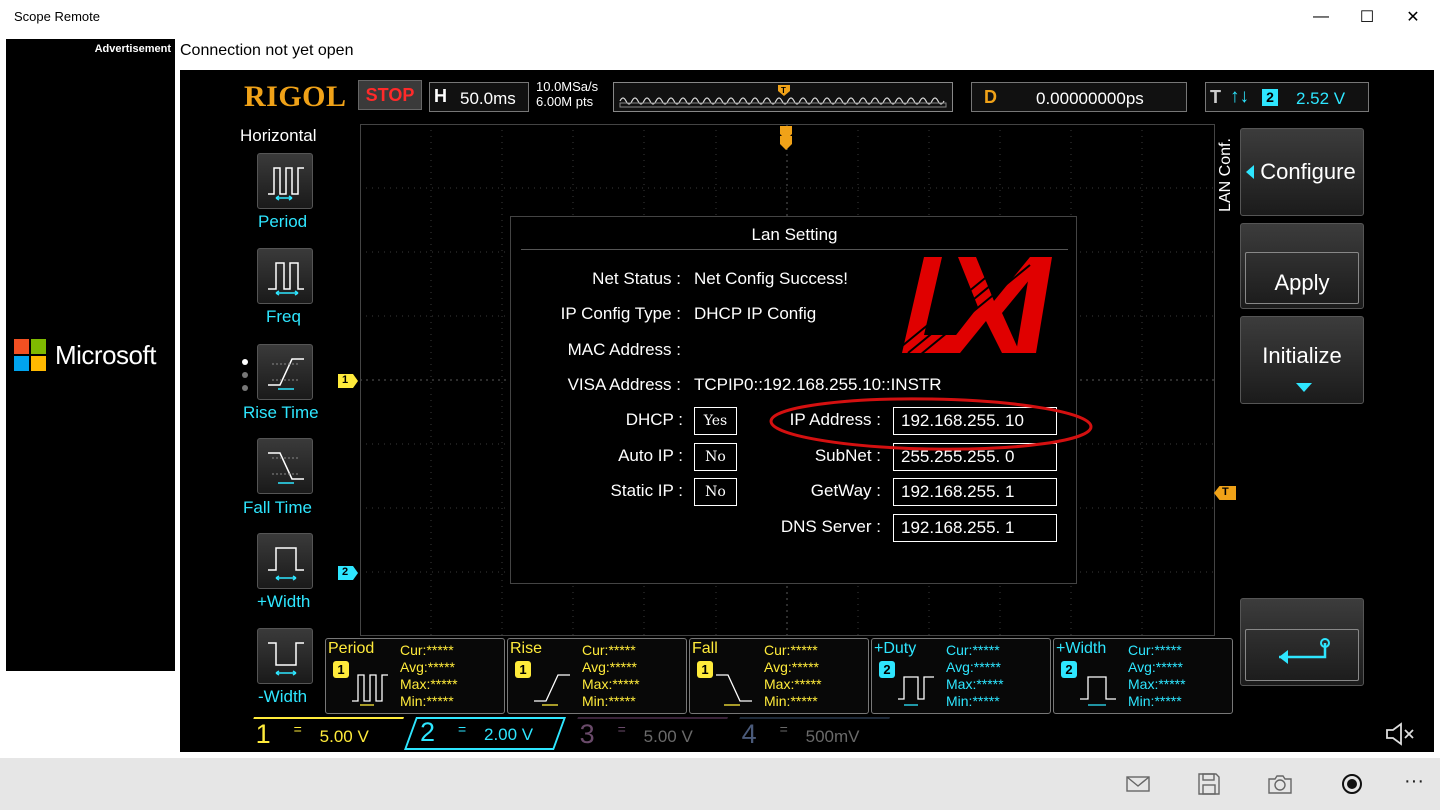  I want to click on ch2-offset-marker: 2, so click(348, 573).